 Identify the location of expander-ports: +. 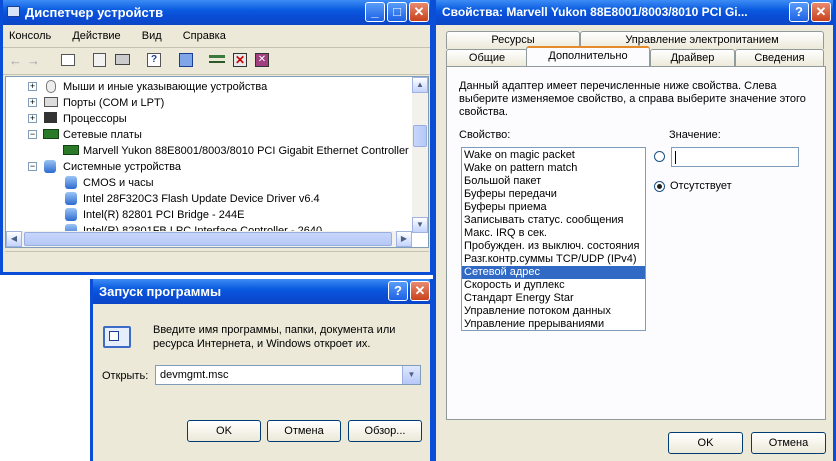
(32, 102).